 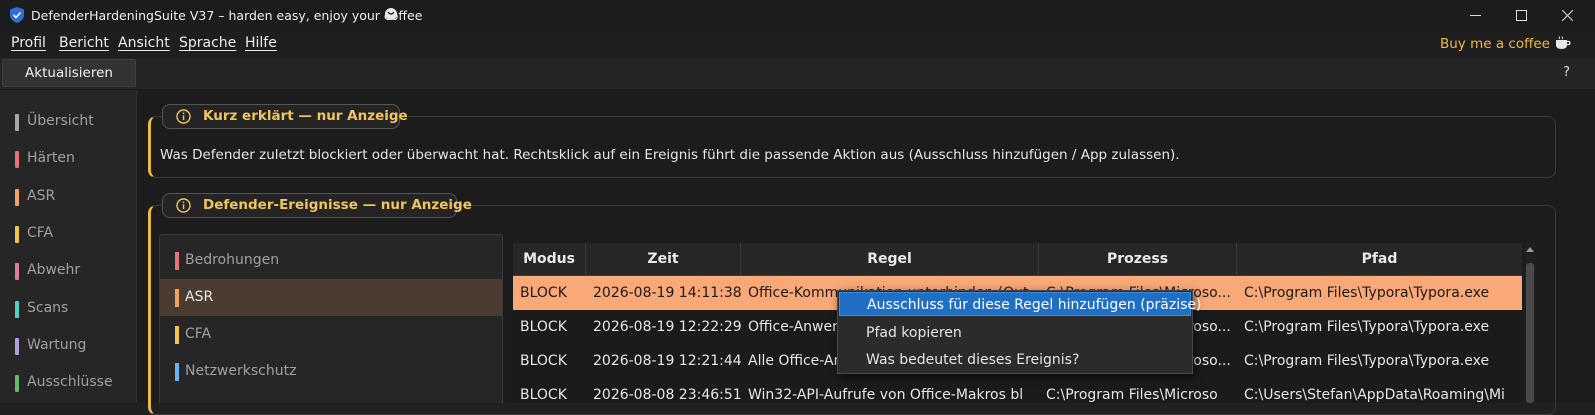 I want to click on buy-coffee-link: Buy me a coffee, so click(x=1505, y=44).